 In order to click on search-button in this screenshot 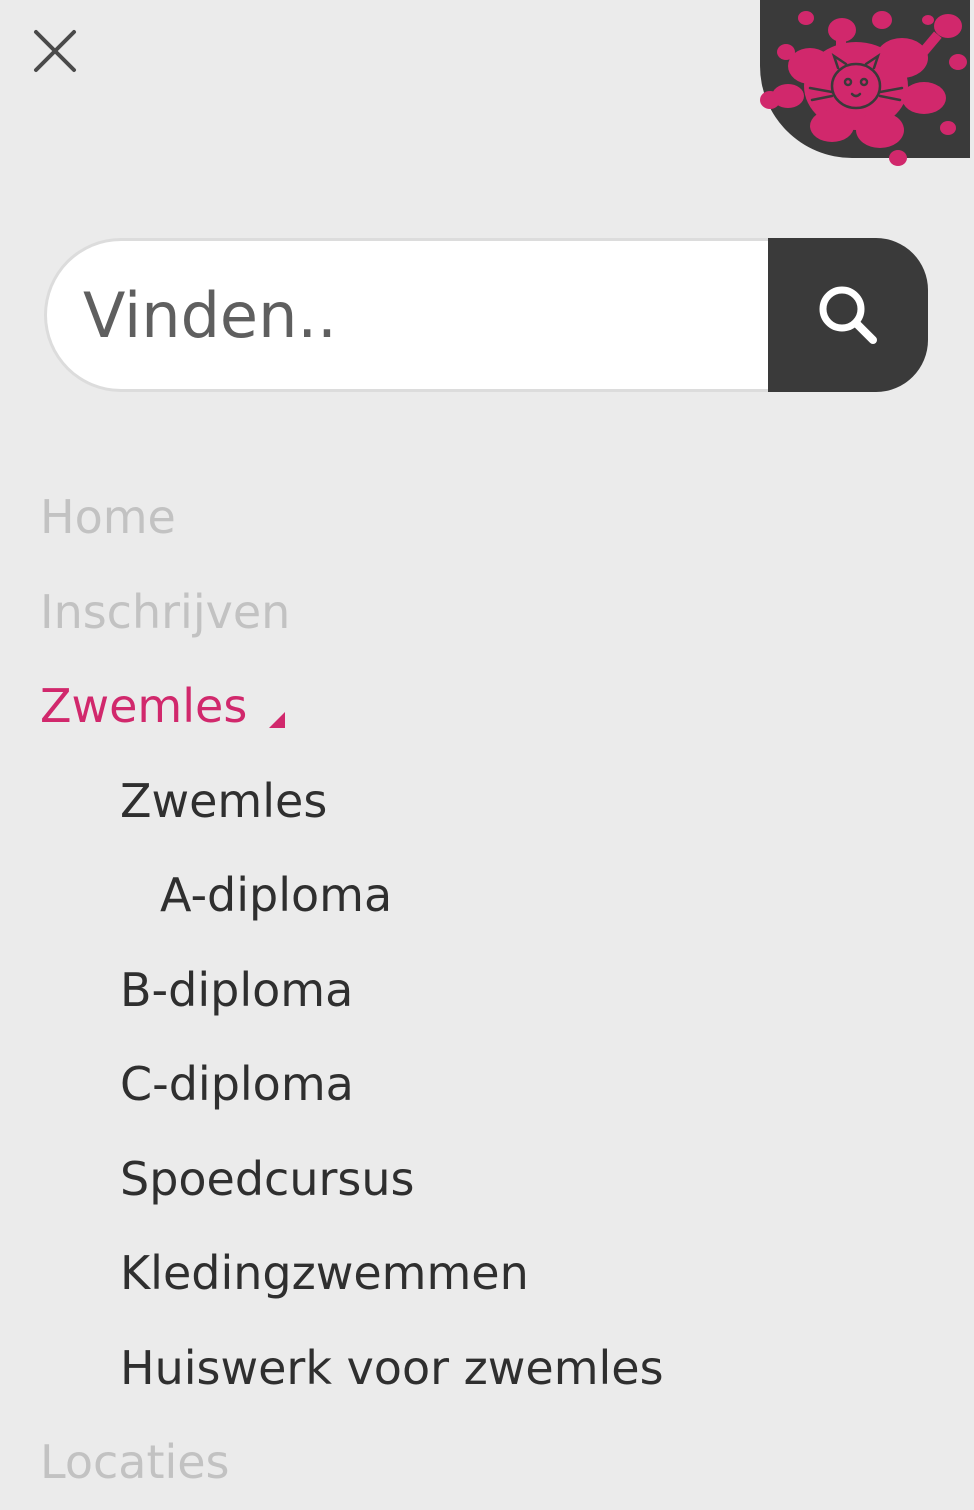, I will do `click(848, 315)`.